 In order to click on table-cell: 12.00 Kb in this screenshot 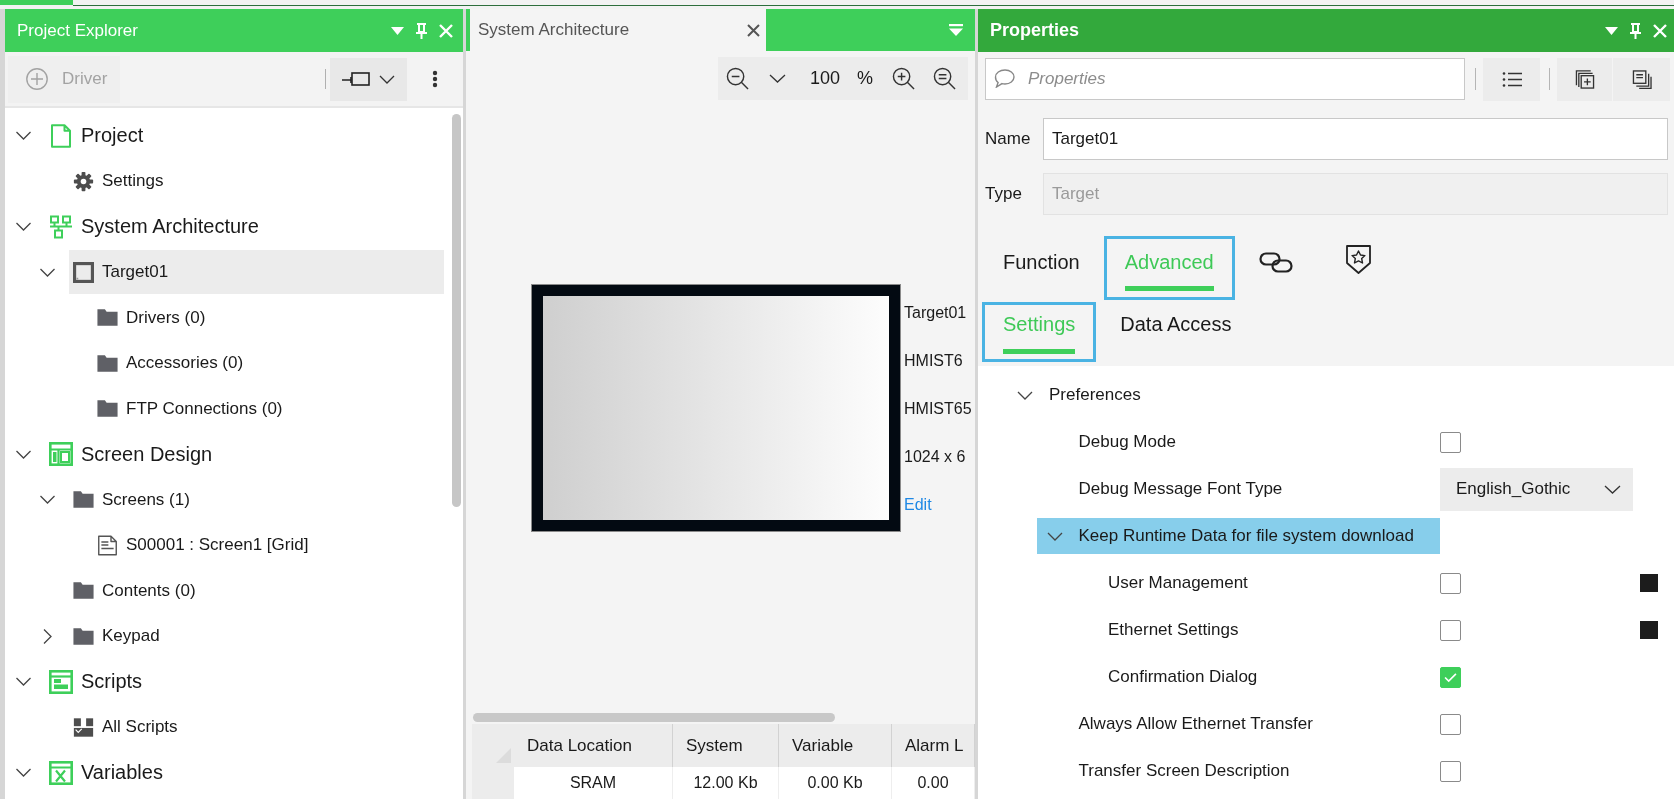, I will do `click(726, 783)`.